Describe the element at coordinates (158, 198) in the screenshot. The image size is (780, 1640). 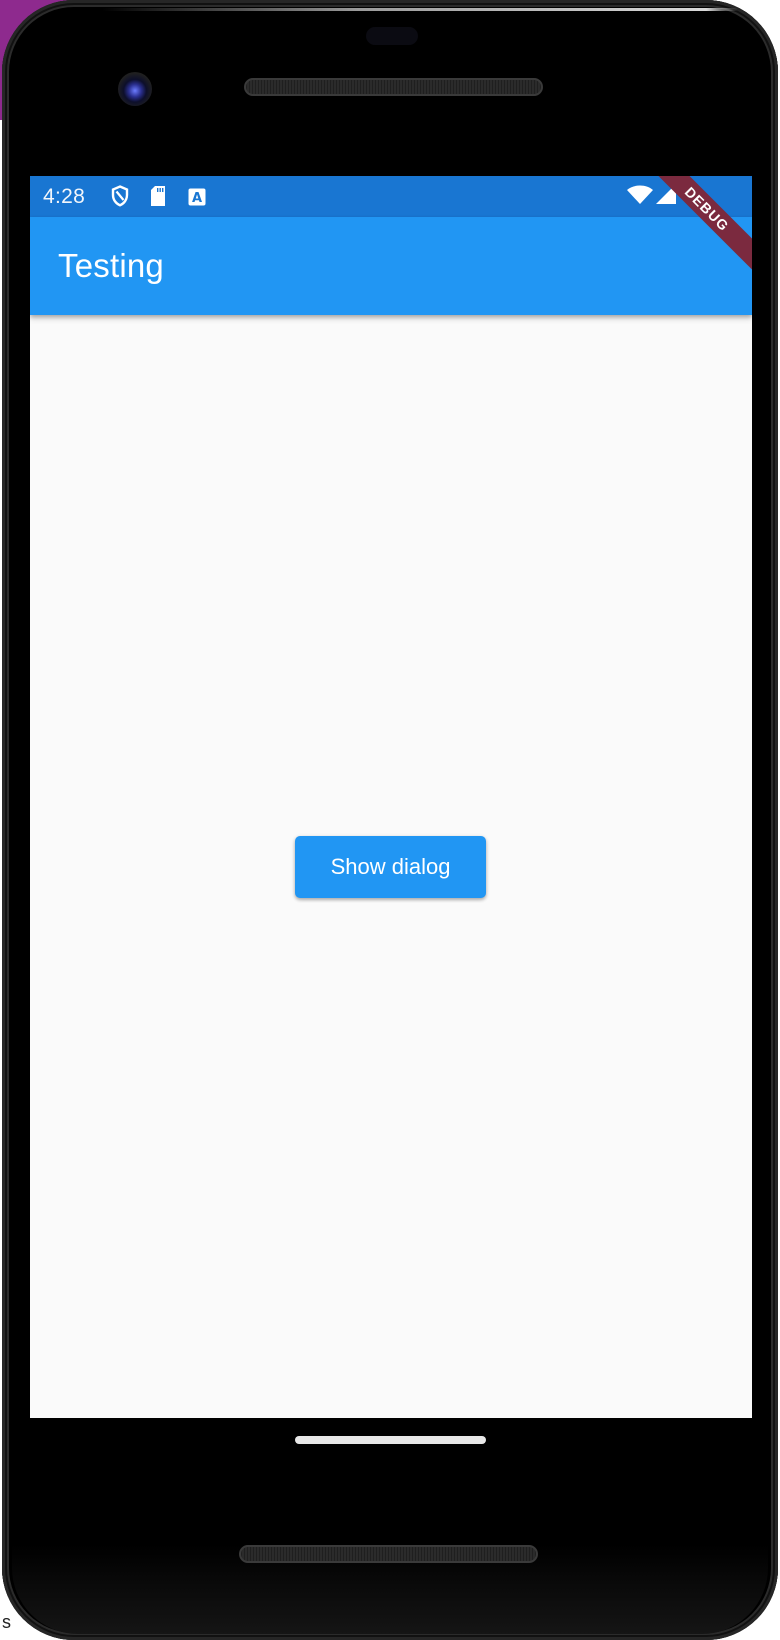
I see `sd-card-icon` at that location.